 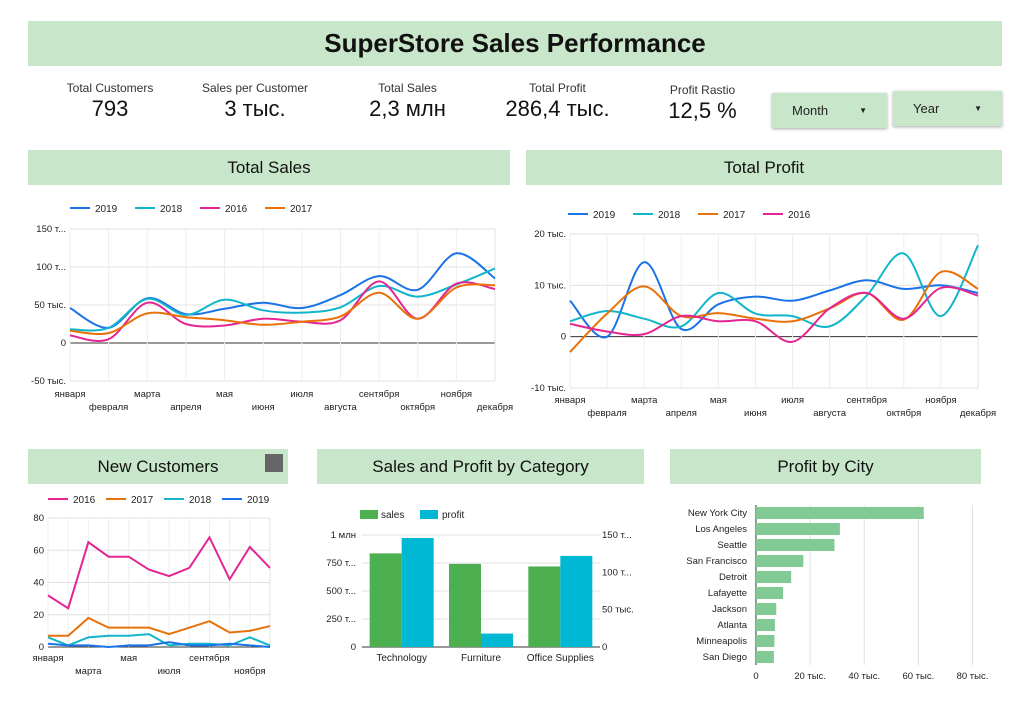 I want to click on category-label: Office Supplies, so click(x=560, y=658).